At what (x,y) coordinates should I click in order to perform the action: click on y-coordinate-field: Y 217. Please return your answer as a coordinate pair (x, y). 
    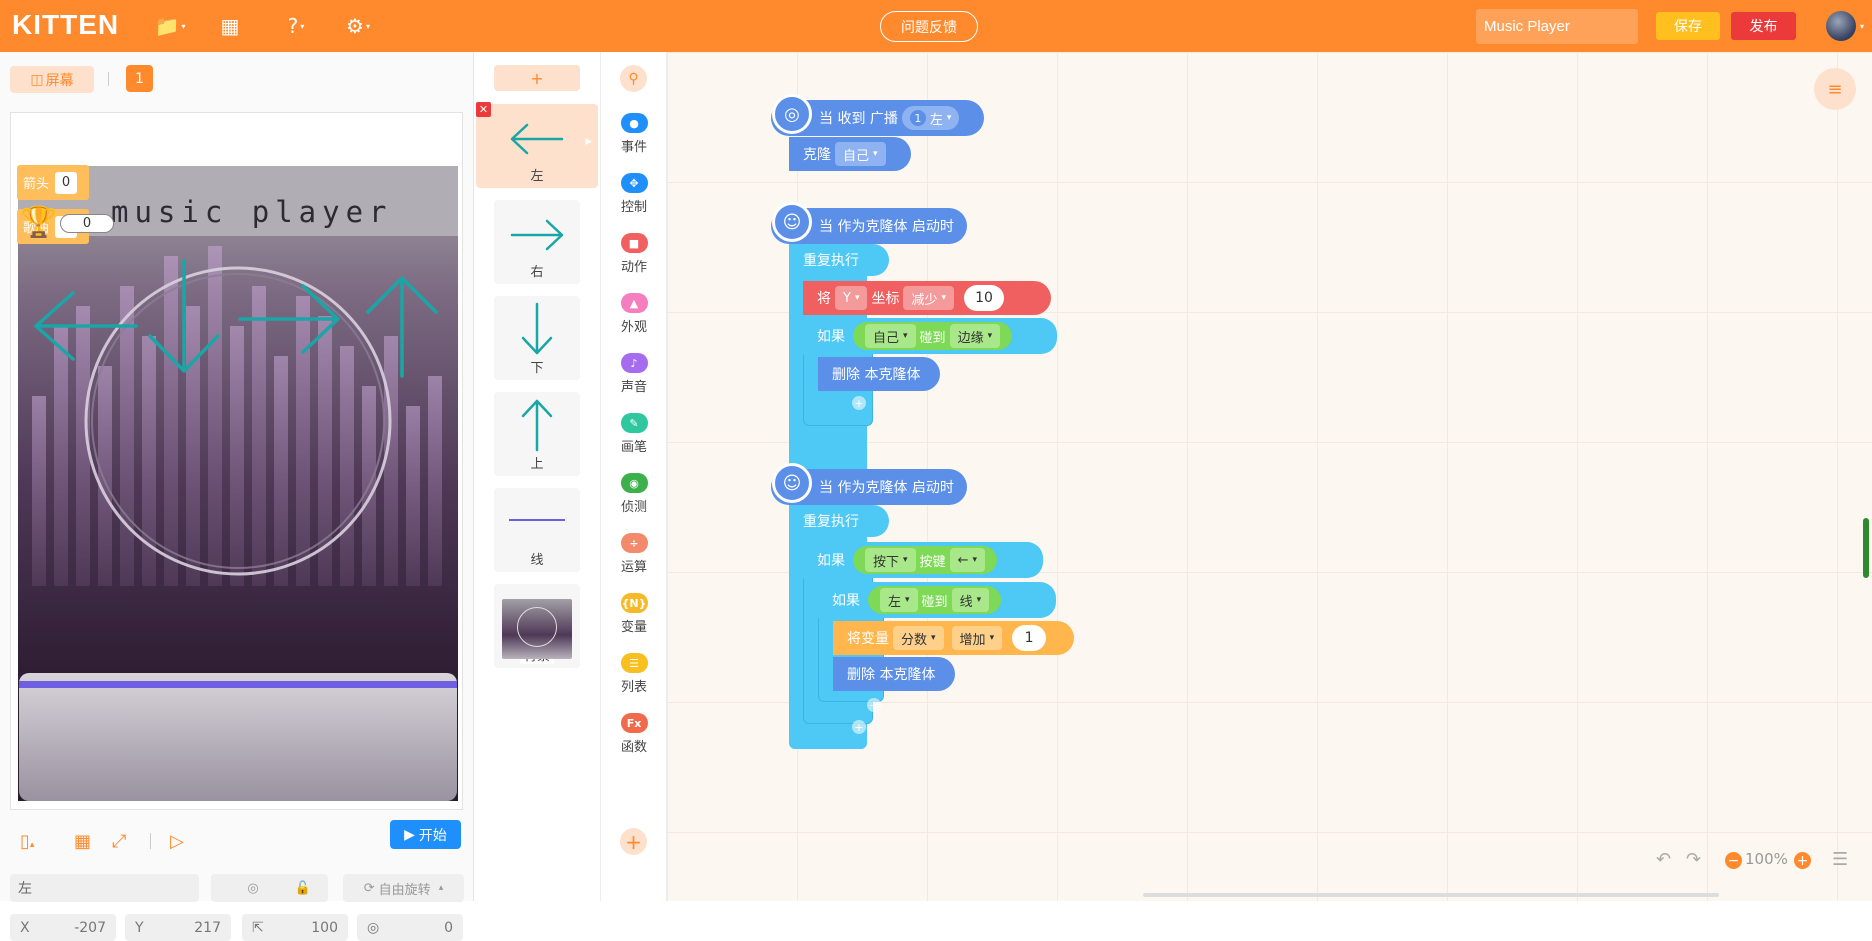
    Looking at the image, I should click on (178, 927).